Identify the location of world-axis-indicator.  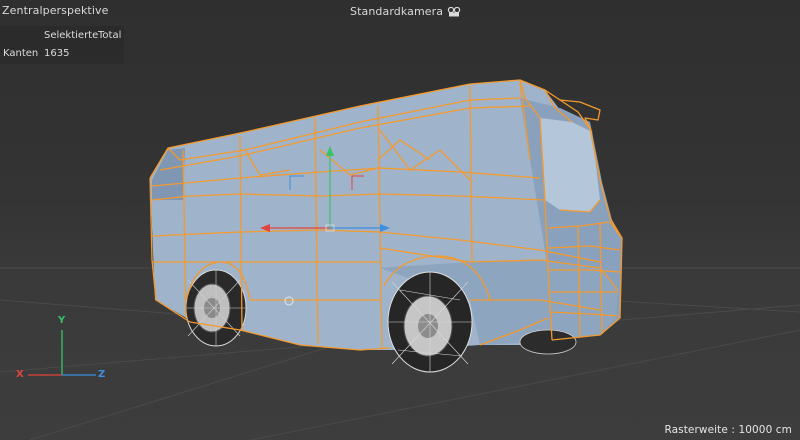
(62, 353).